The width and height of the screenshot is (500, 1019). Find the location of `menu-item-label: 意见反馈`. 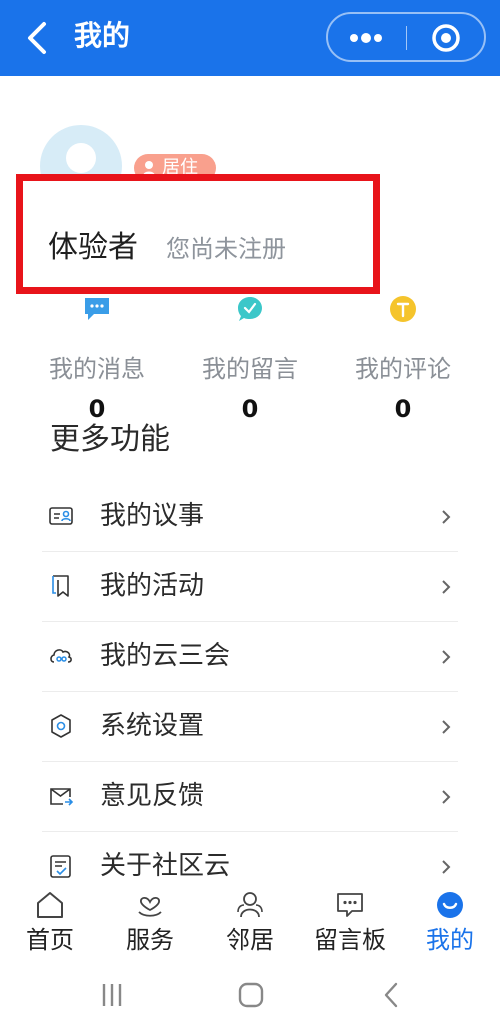

menu-item-label: 意见反馈 is located at coordinates (152, 796).